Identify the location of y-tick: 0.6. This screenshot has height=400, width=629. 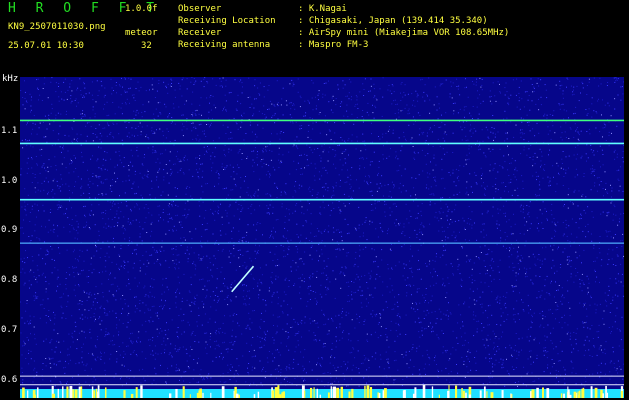
(9, 380).